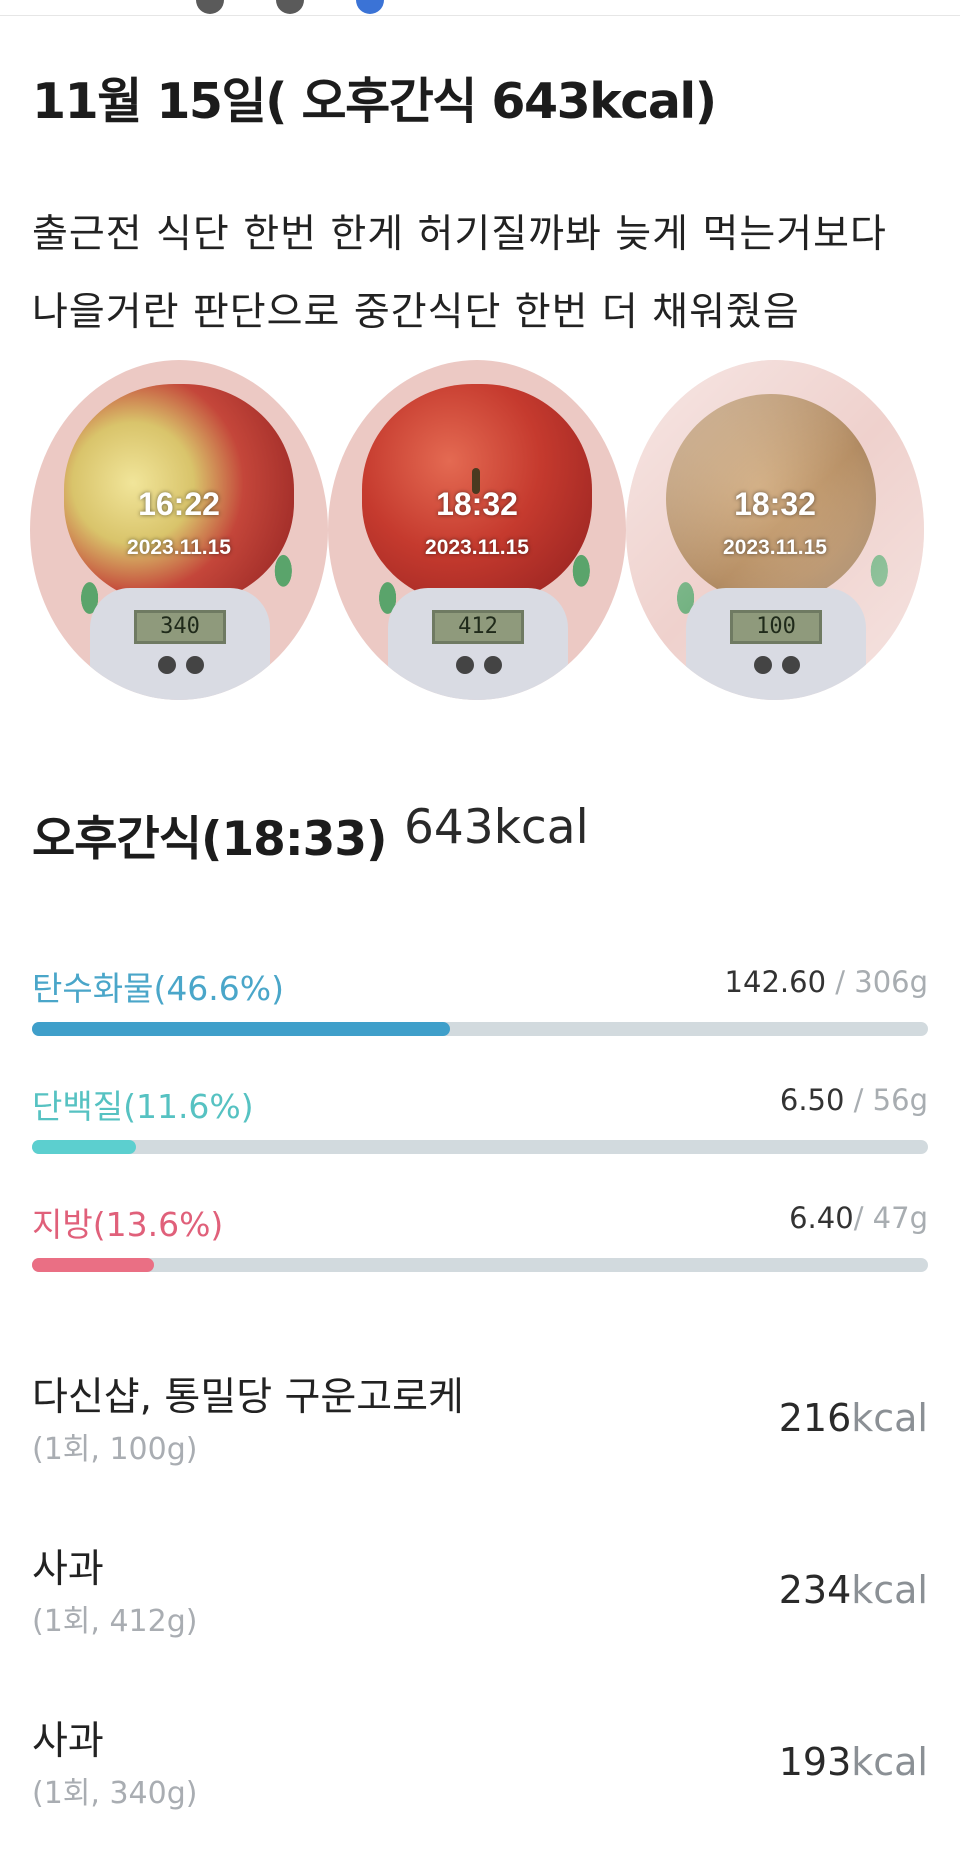 The height and width of the screenshot is (1872, 960). Describe the element at coordinates (853, 1762) in the screenshot. I see `food-kcal: 193kcal` at that location.